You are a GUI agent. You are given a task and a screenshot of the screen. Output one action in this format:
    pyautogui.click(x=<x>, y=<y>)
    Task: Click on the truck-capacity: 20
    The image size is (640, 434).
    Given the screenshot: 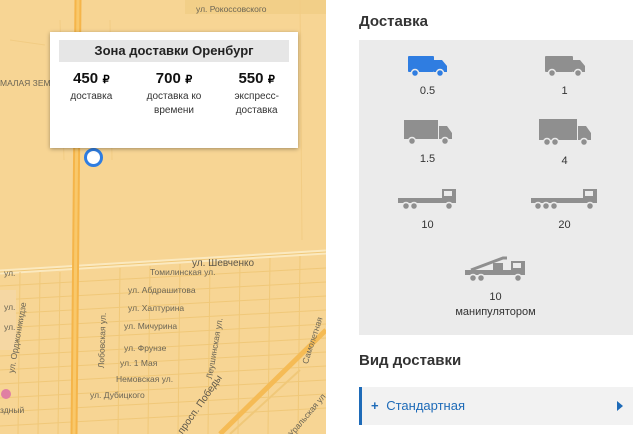 What is the action you would take?
    pyautogui.click(x=564, y=225)
    